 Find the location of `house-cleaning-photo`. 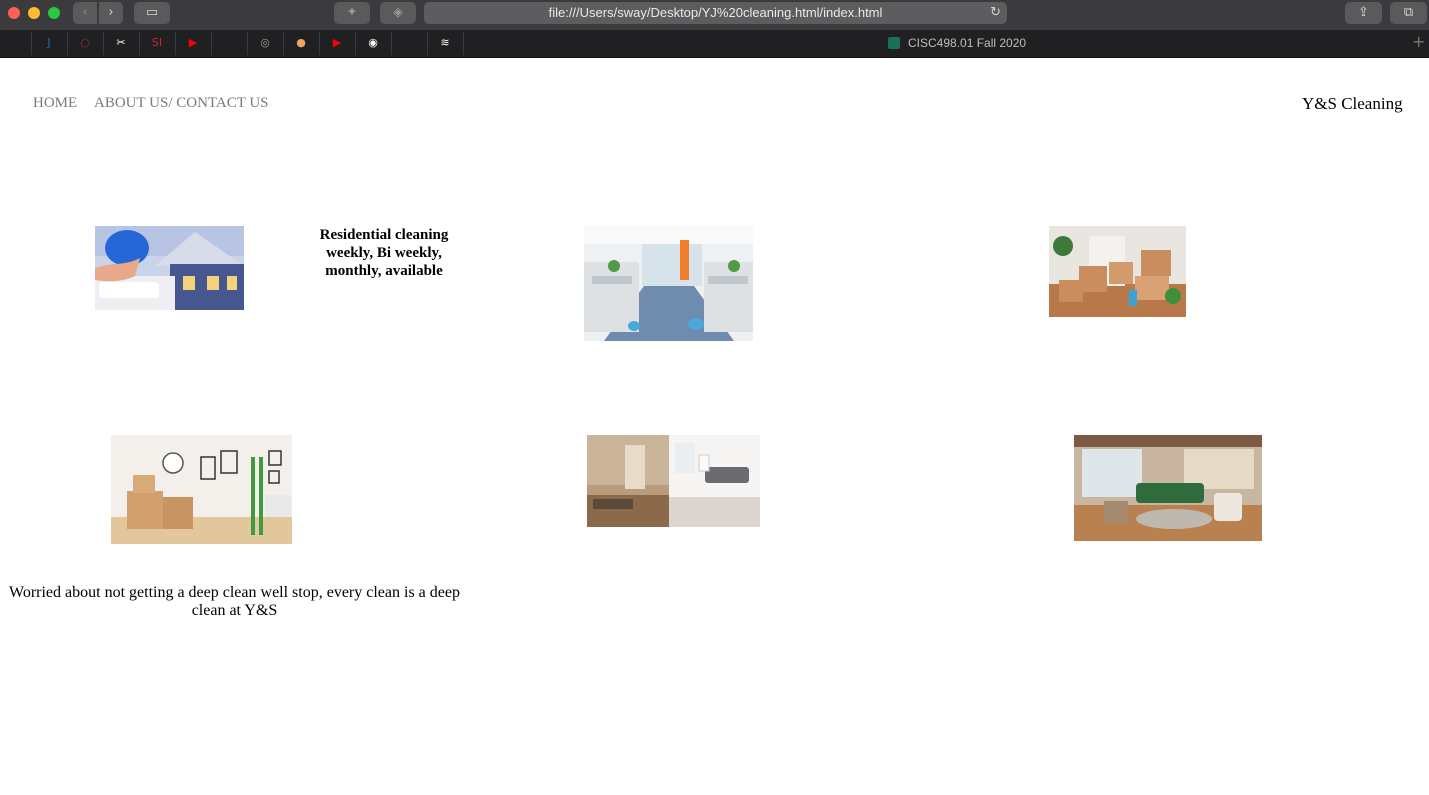

house-cleaning-photo is located at coordinates (169, 268).